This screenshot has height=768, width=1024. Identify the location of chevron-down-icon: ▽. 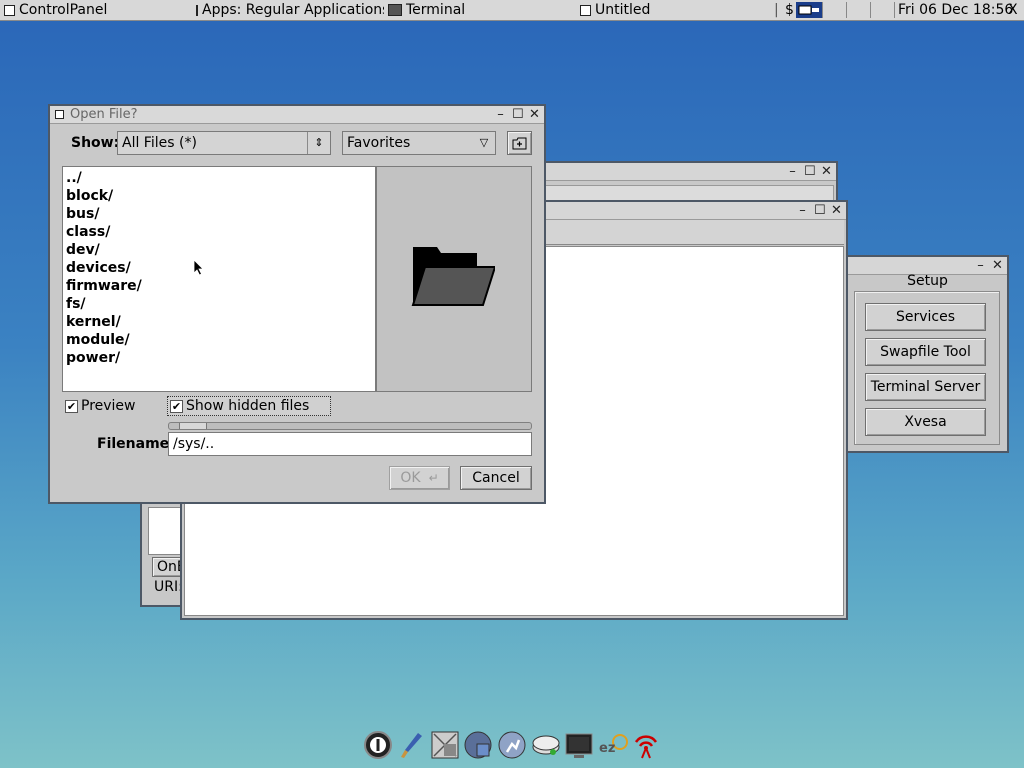
(484, 142).